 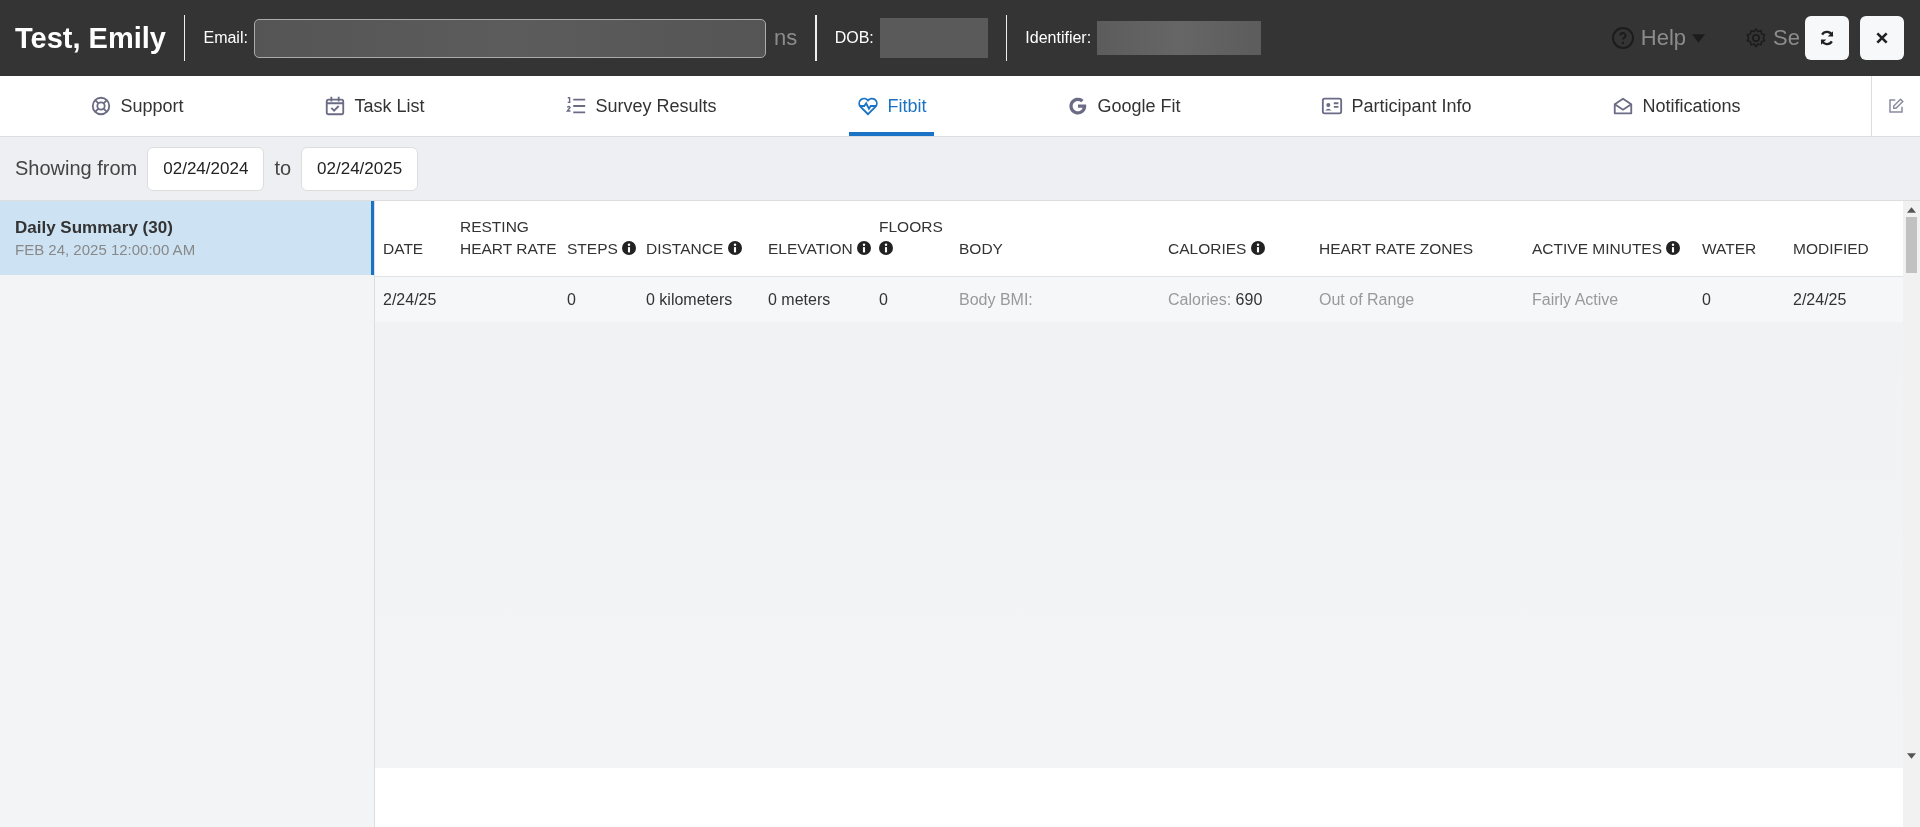 I want to click on input-field, so click(x=509, y=38).